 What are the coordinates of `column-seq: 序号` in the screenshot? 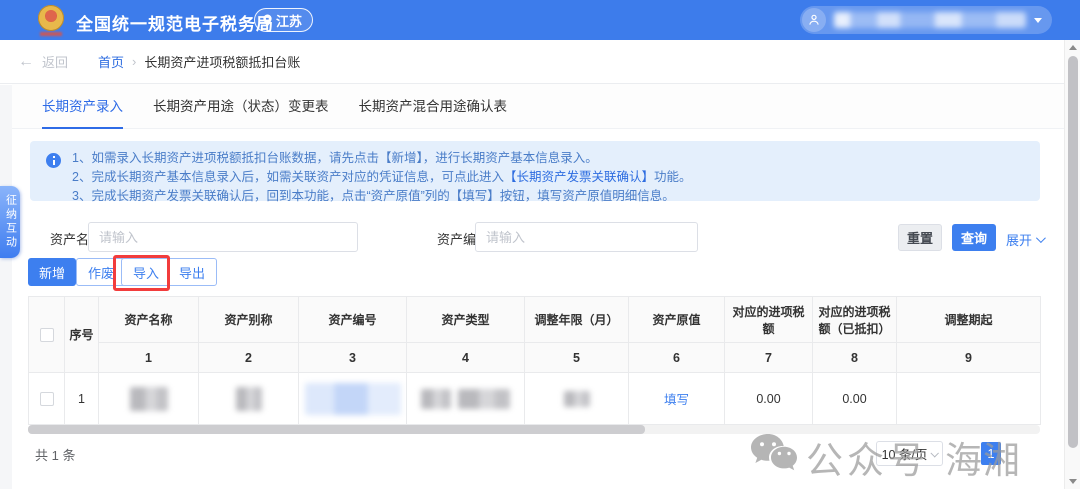 It's located at (81, 334).